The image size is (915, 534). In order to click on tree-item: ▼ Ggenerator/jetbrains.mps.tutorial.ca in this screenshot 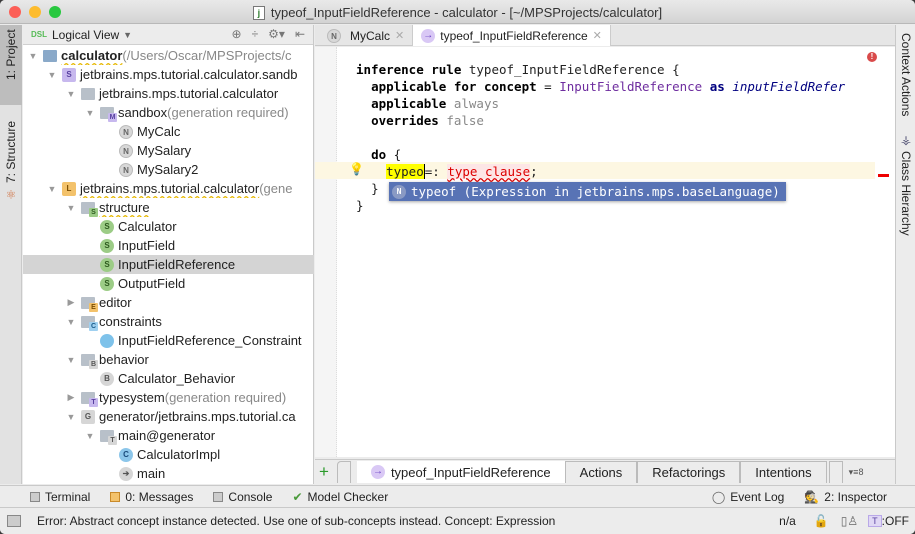, I will do `click(168, 416)`.